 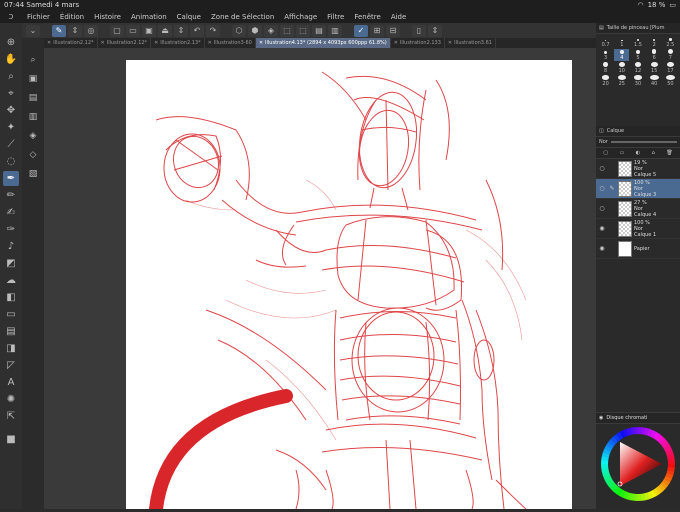 I want to click on open-folder-icon: ▭, so click(x=133, y=30).